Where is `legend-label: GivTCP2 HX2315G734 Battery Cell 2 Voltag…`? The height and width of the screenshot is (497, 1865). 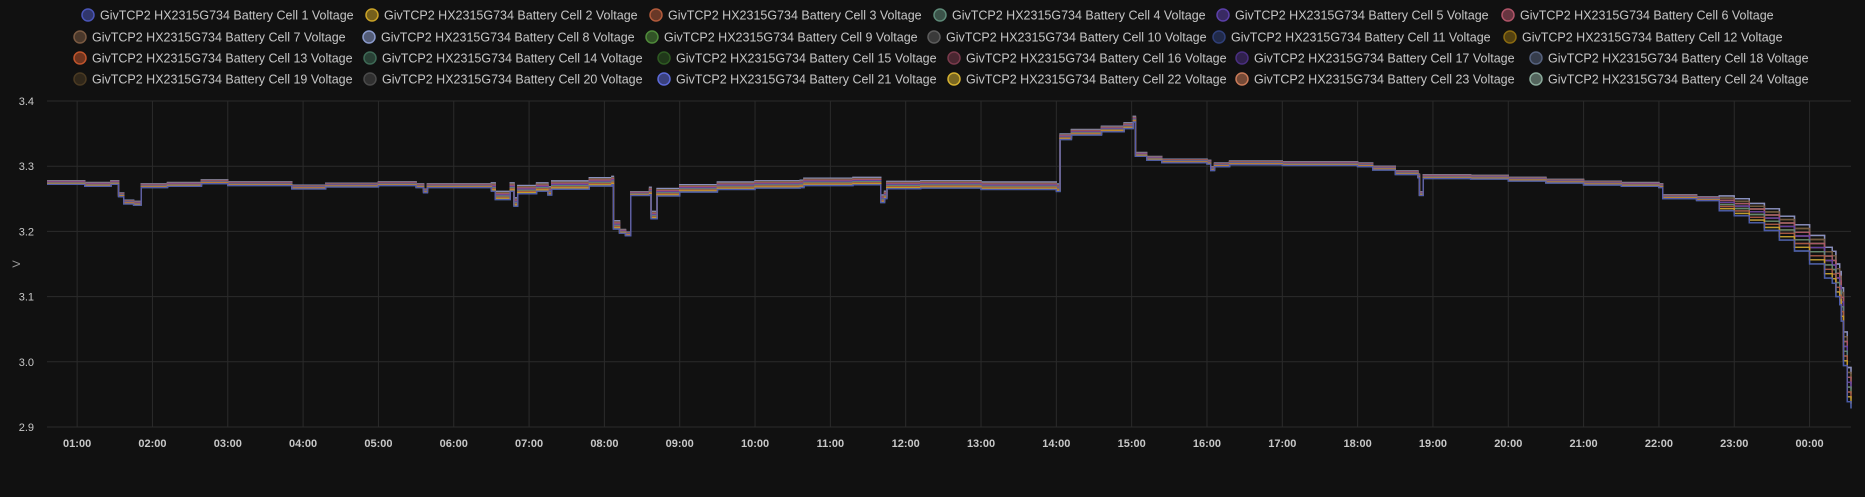
legend-label: GivTCP2 HX2315G734 Battery Cell 2 Voltag… is located at coordinates (511, 16).